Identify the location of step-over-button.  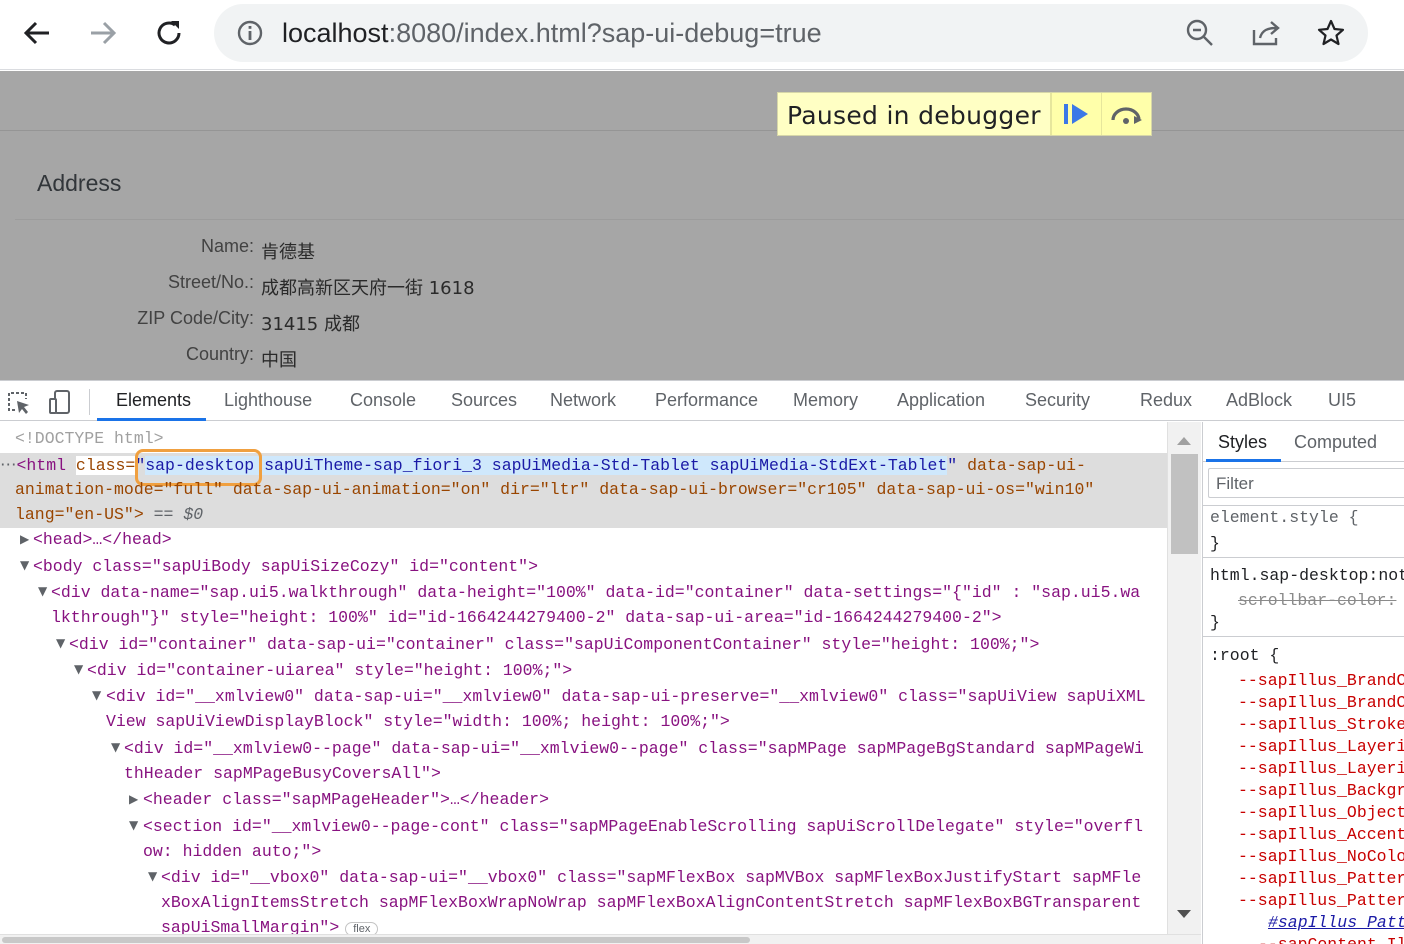
(1125, 114).